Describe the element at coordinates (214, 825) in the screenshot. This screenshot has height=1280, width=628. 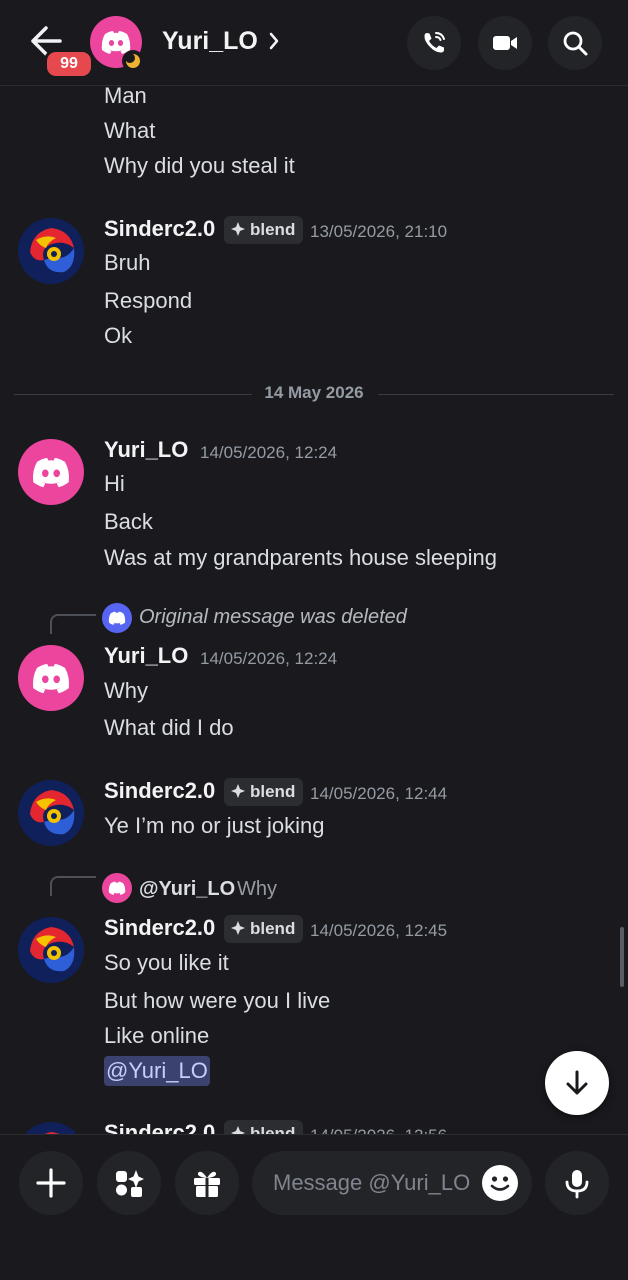
I see `message-line: Ye I’m no or just joking` at that location.